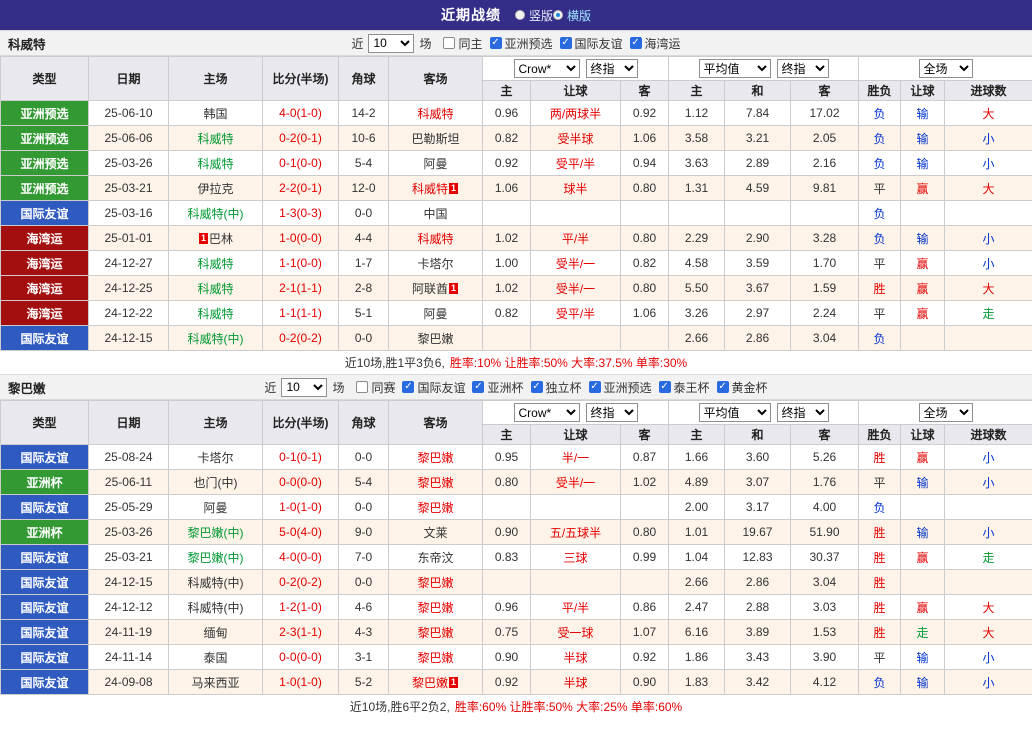 This screenshot has height=732, width=1032. I want to click on odds-away: 1.06, so click(644, 138).